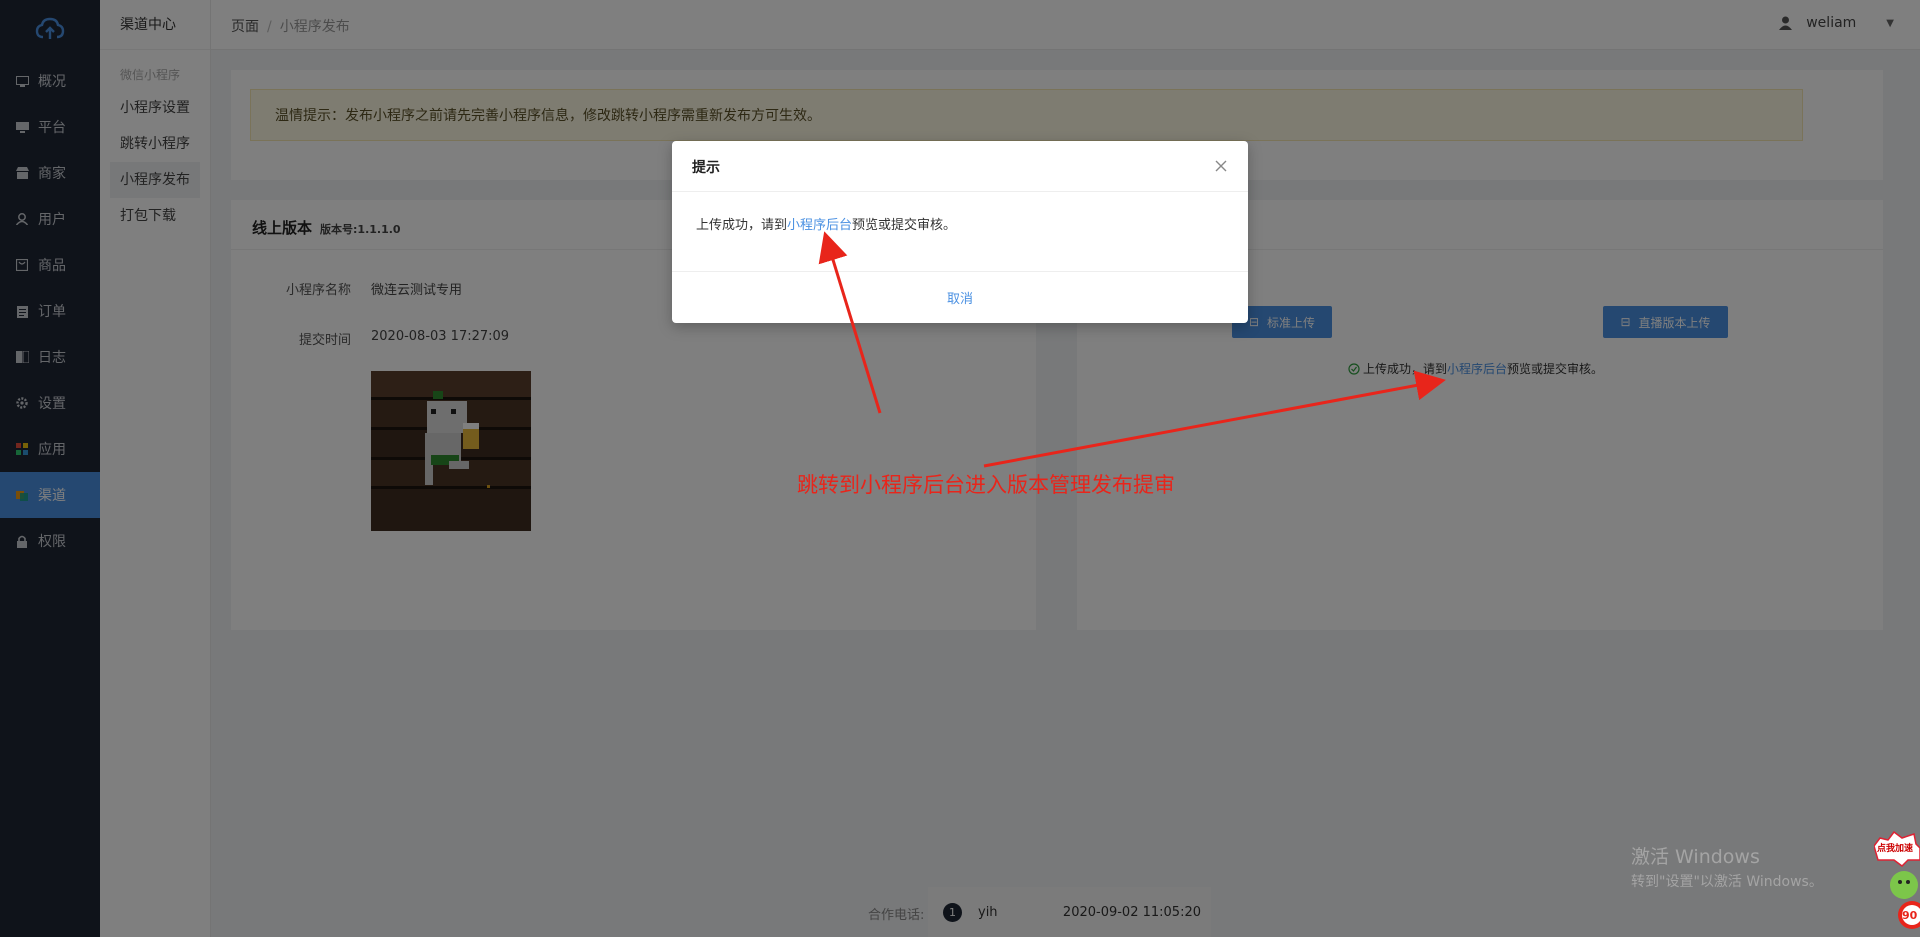  What do you see at coordinates (819, 225) in the screenshot?
I see `dialog-admin-link: 小程序后台` at bounding box center [819, 225].